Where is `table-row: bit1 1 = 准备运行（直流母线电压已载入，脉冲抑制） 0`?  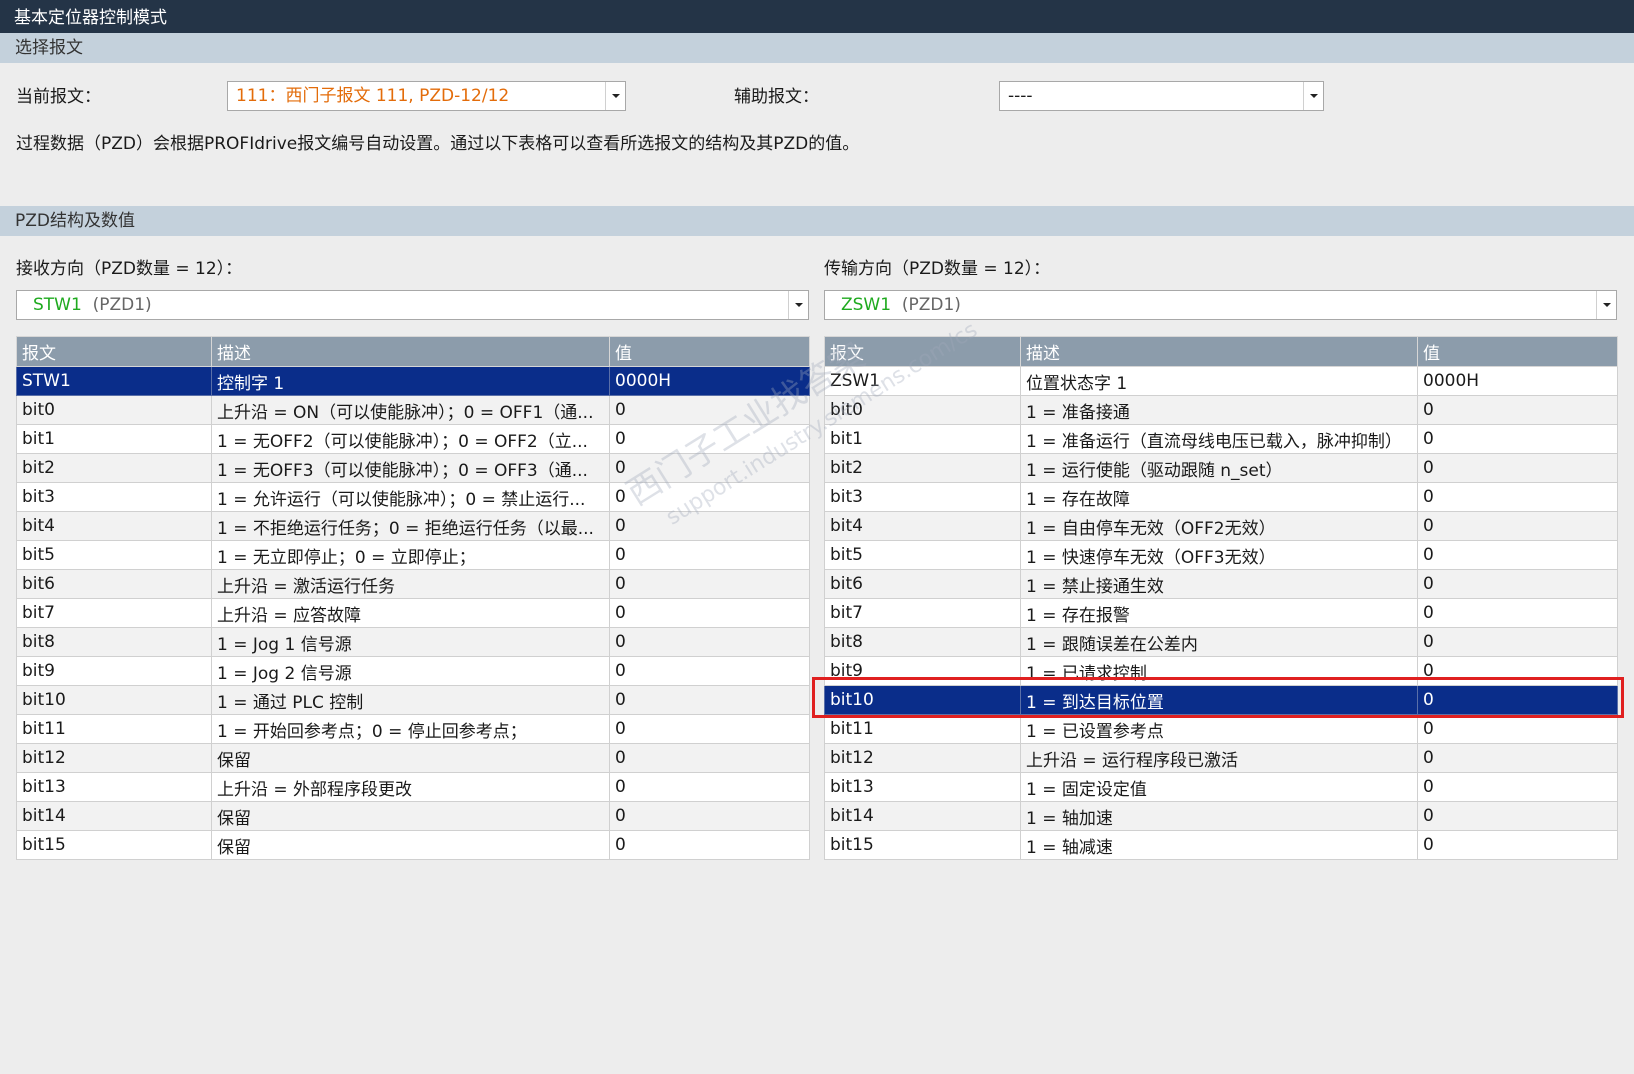 table-row: bit1 1 = 准备运行（直流母线电压已载入，脉冲抑制） 0 is located at coordinates (1221, 439).